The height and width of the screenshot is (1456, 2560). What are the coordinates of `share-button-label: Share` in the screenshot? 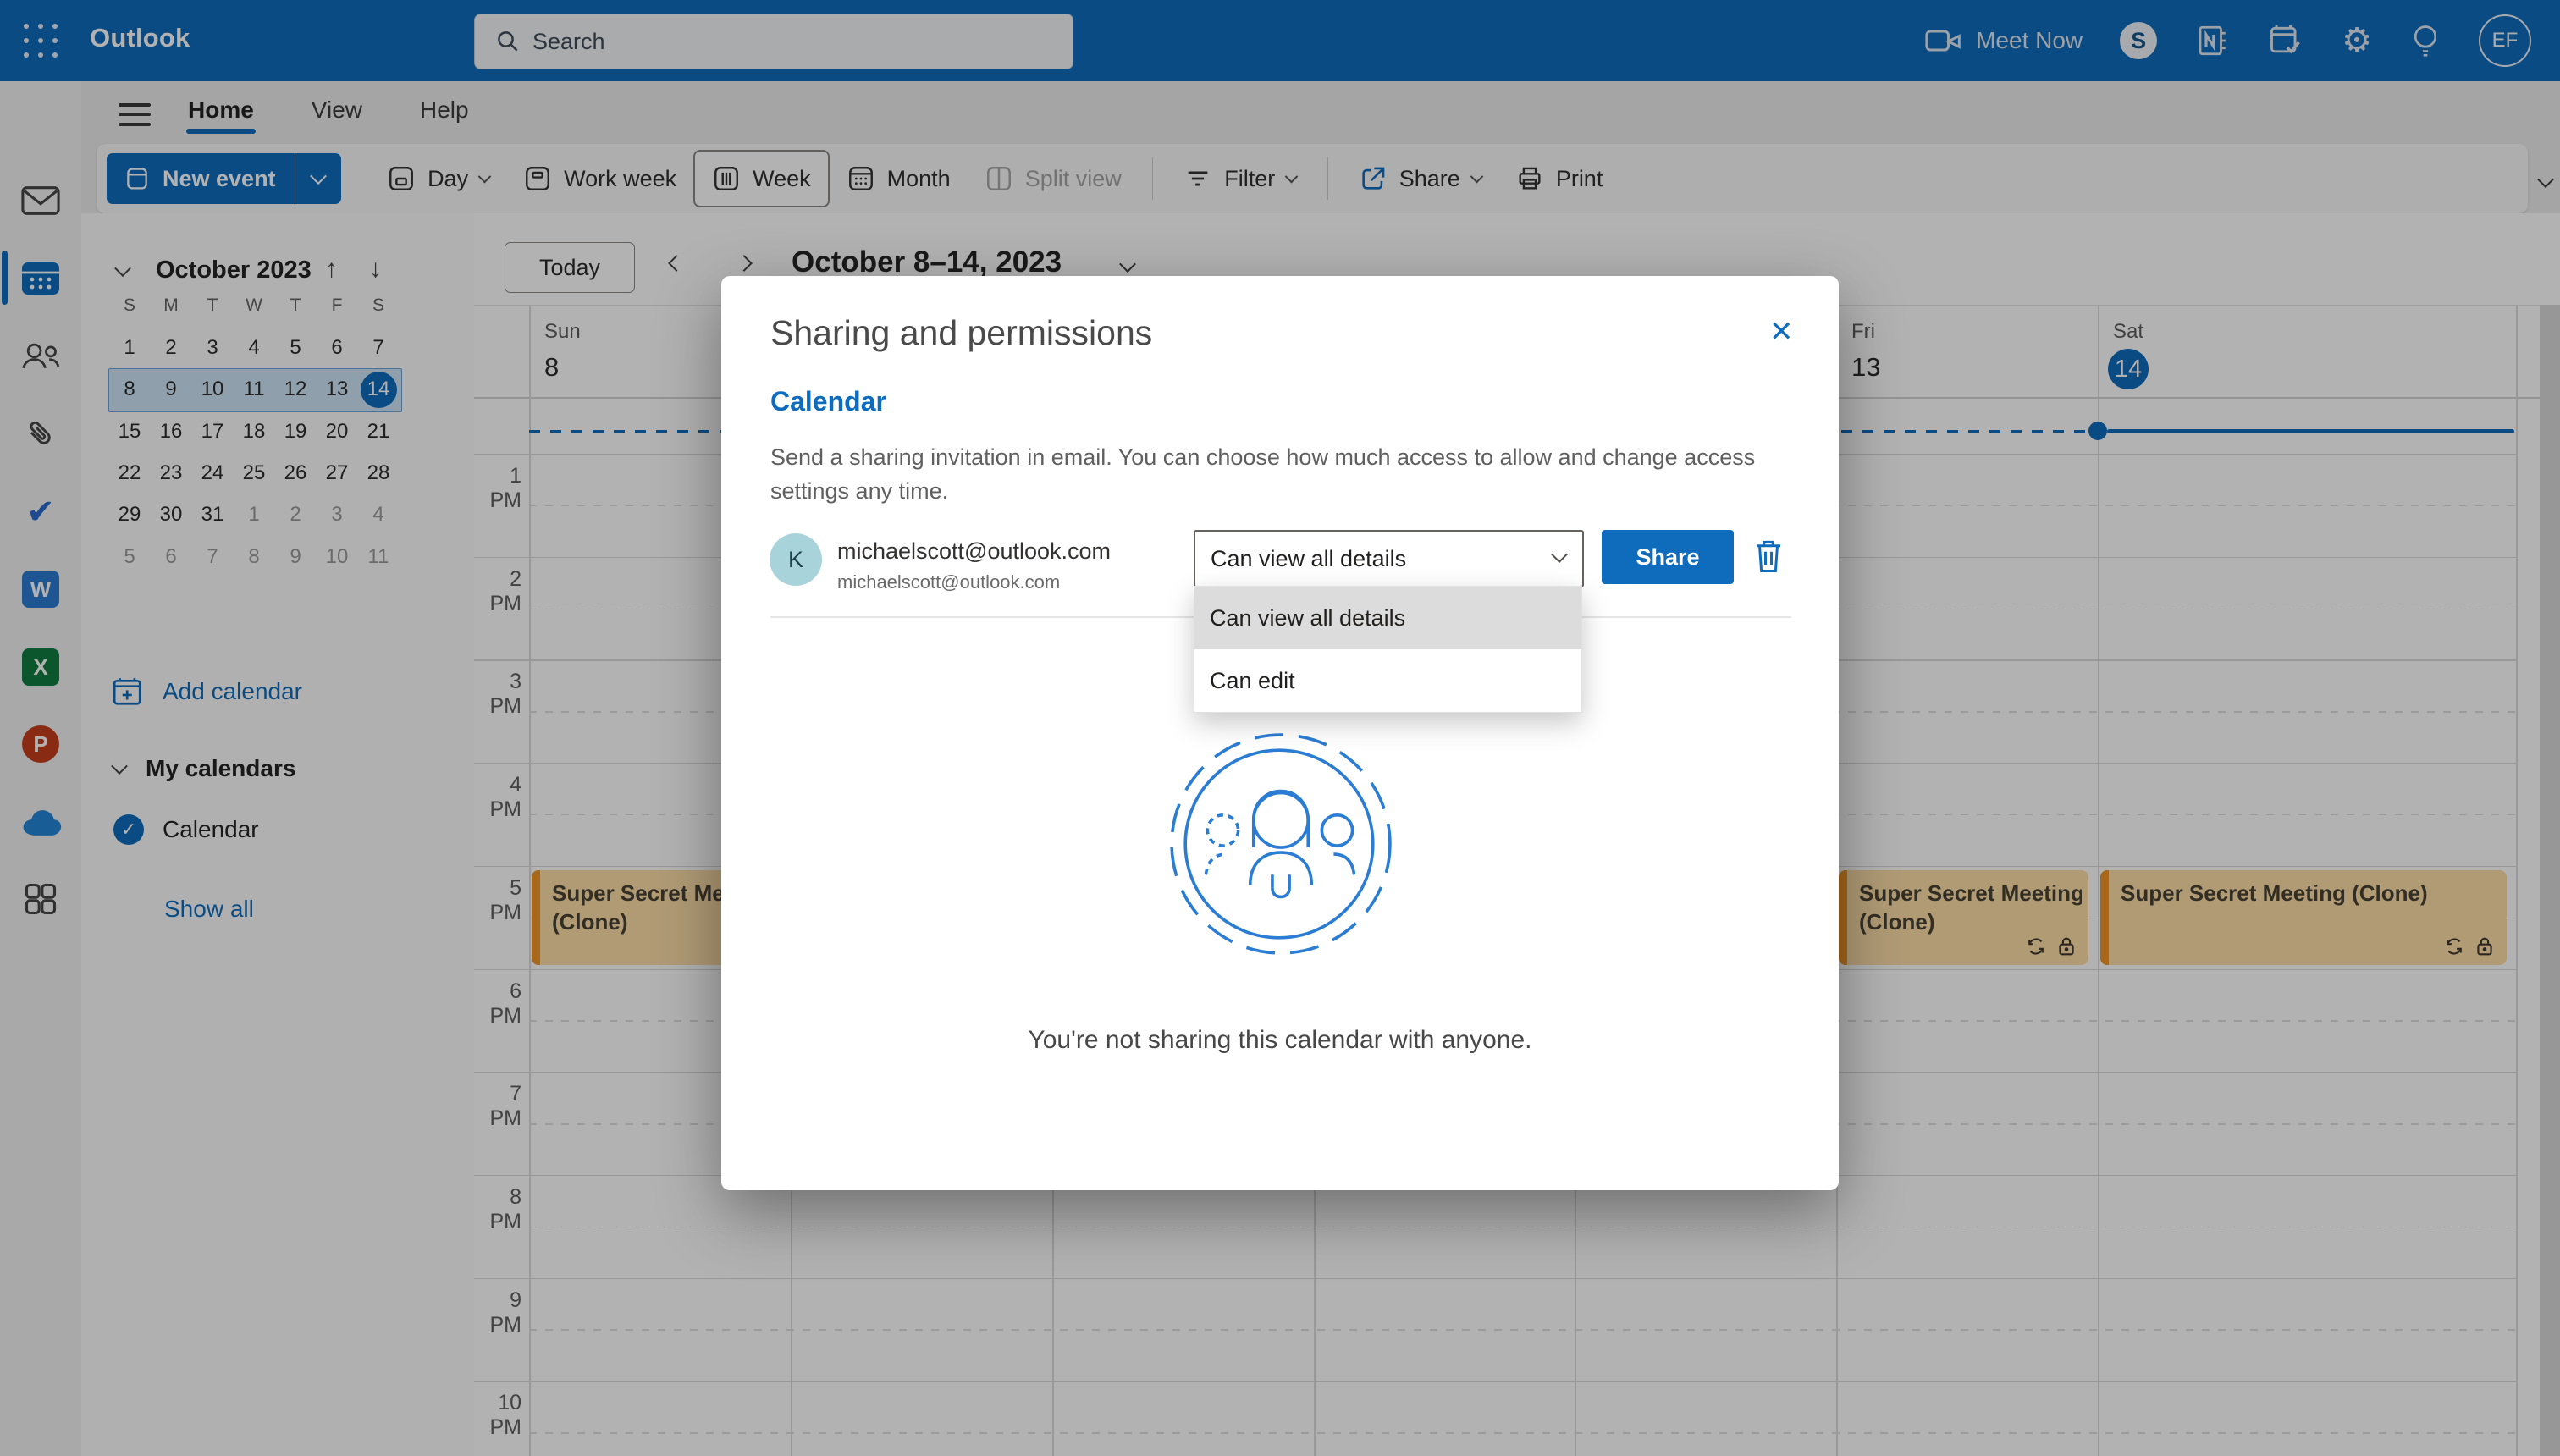 It's located at (1668, 556).